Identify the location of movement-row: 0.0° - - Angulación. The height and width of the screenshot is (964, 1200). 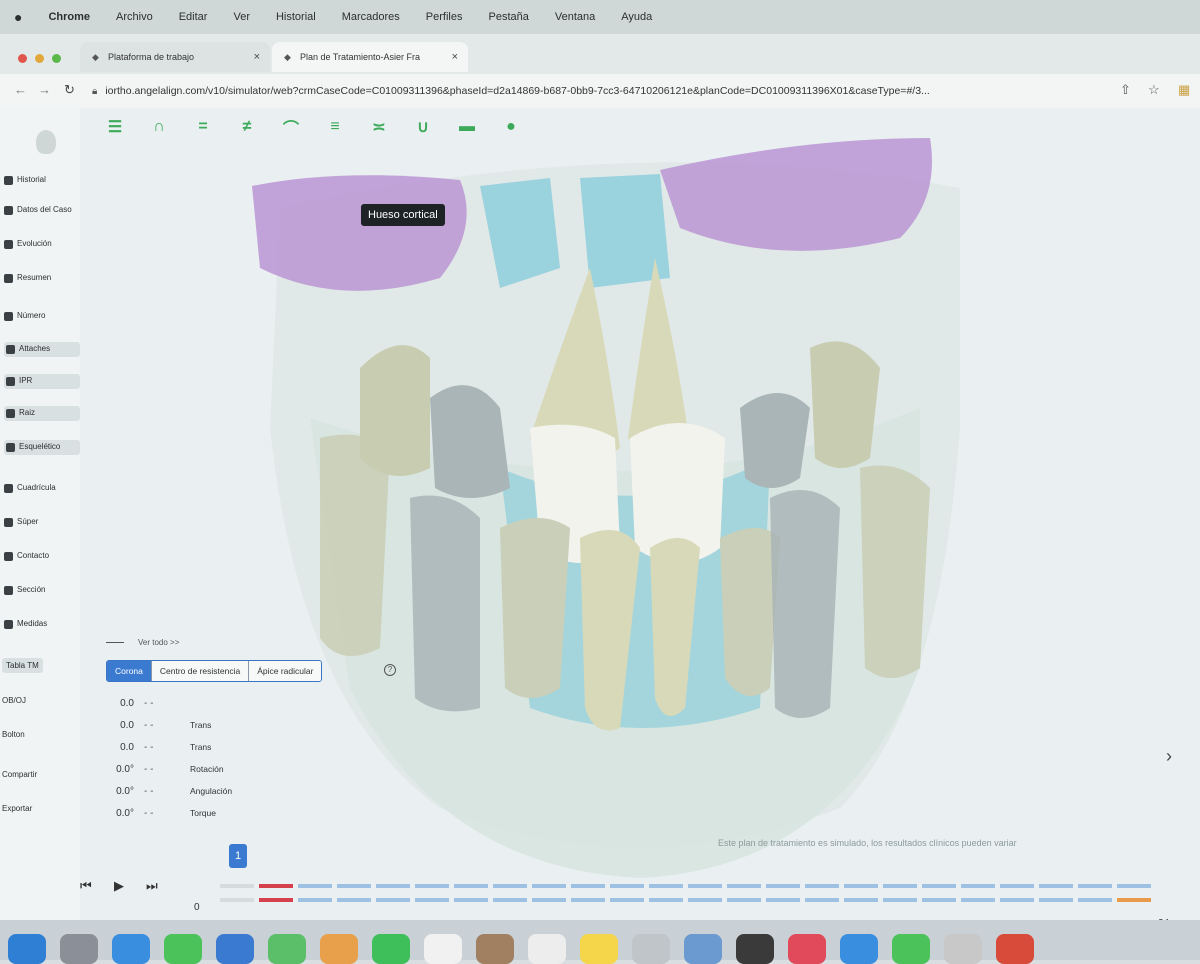
(174, 791).